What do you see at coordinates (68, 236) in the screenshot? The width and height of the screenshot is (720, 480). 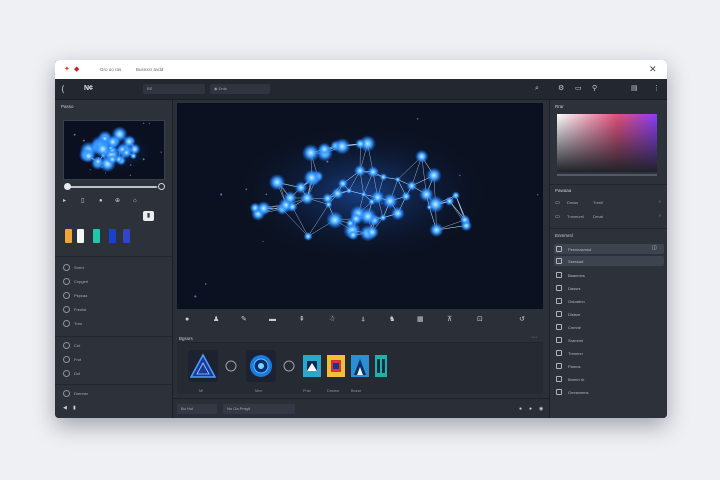 I see `color-swatch-orange` at bounding box center [68, 236].